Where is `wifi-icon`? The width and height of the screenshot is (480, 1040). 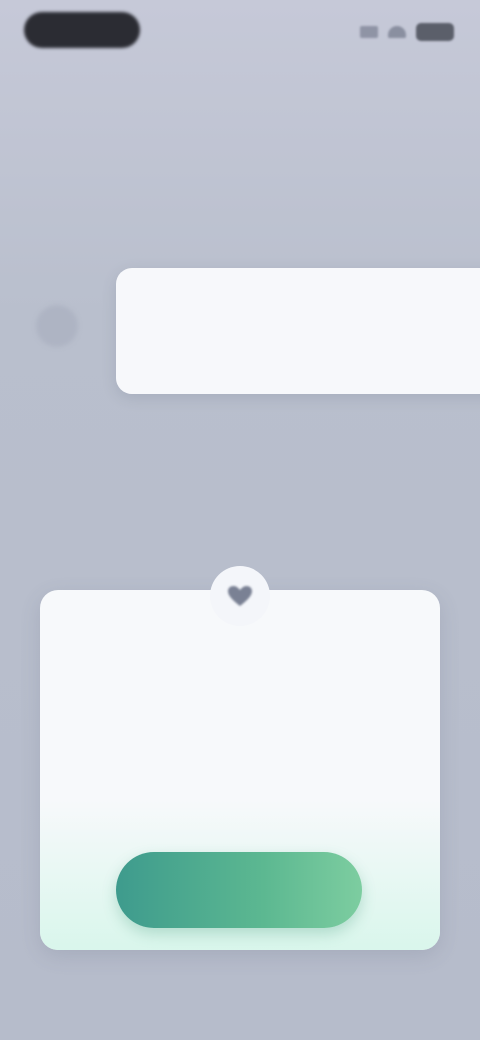
wifi-icon is located at coordinates (397, 32).